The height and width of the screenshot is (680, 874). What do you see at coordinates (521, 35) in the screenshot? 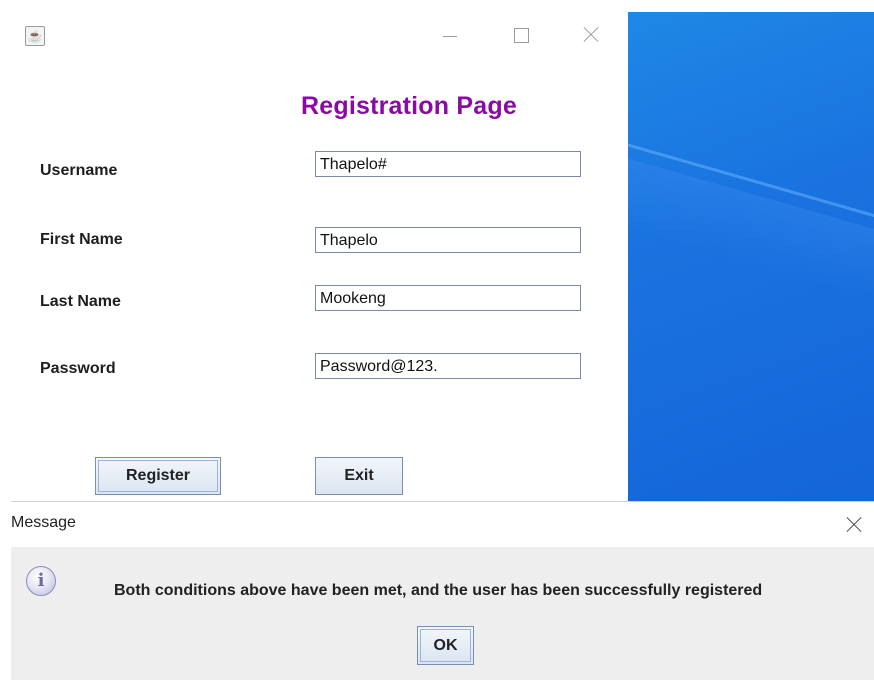
I see `maximize-button` at bounding box center [521, 35].